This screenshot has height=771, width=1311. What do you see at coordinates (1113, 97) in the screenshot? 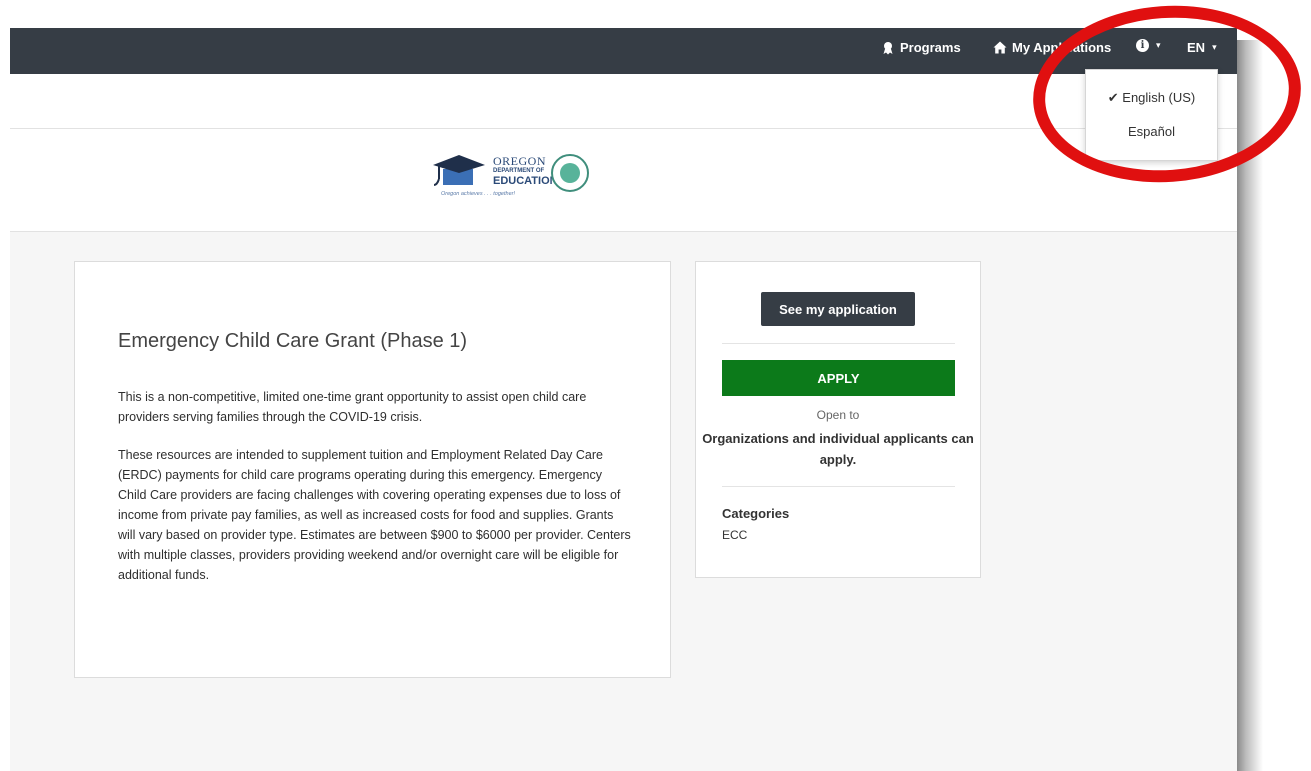
I see `check-icon: ✔` at bounding box center [1113, 97].